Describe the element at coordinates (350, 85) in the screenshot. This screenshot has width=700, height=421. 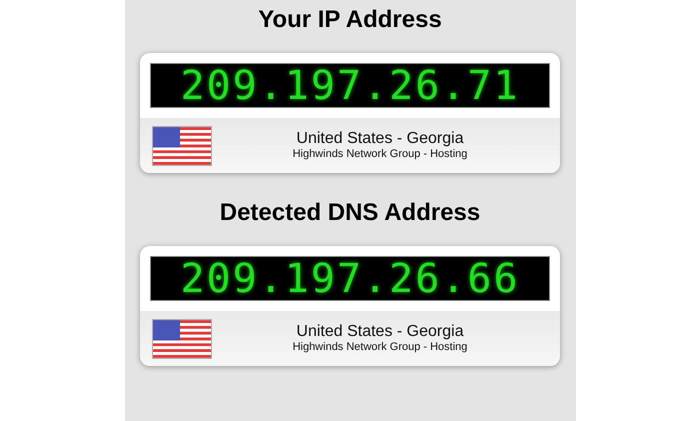
I see `ip-display: 209.197.26.71` at that location.